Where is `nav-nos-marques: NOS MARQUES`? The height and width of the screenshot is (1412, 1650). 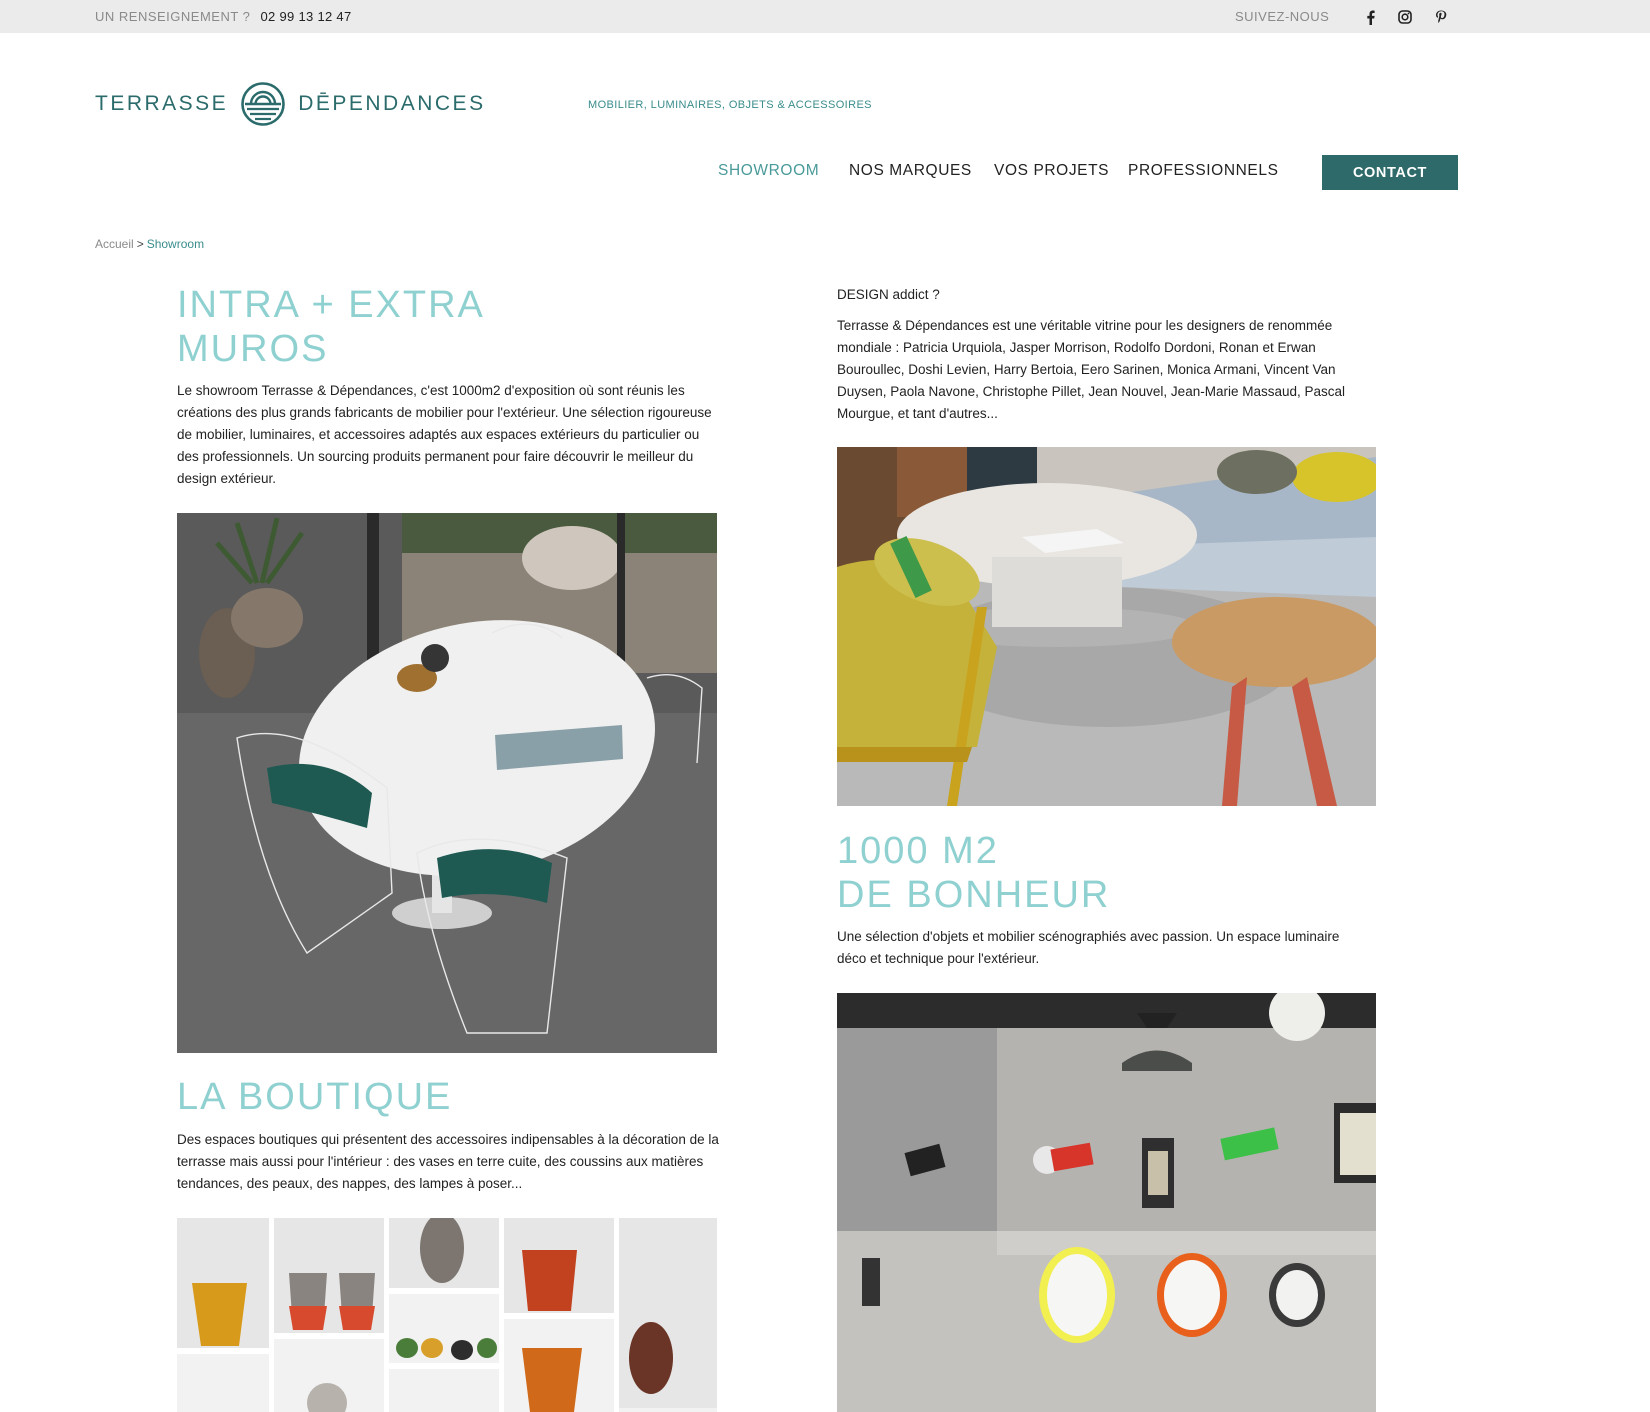 nav-nos-marques: NOS MARQUES is located at coordinates (910, 171).